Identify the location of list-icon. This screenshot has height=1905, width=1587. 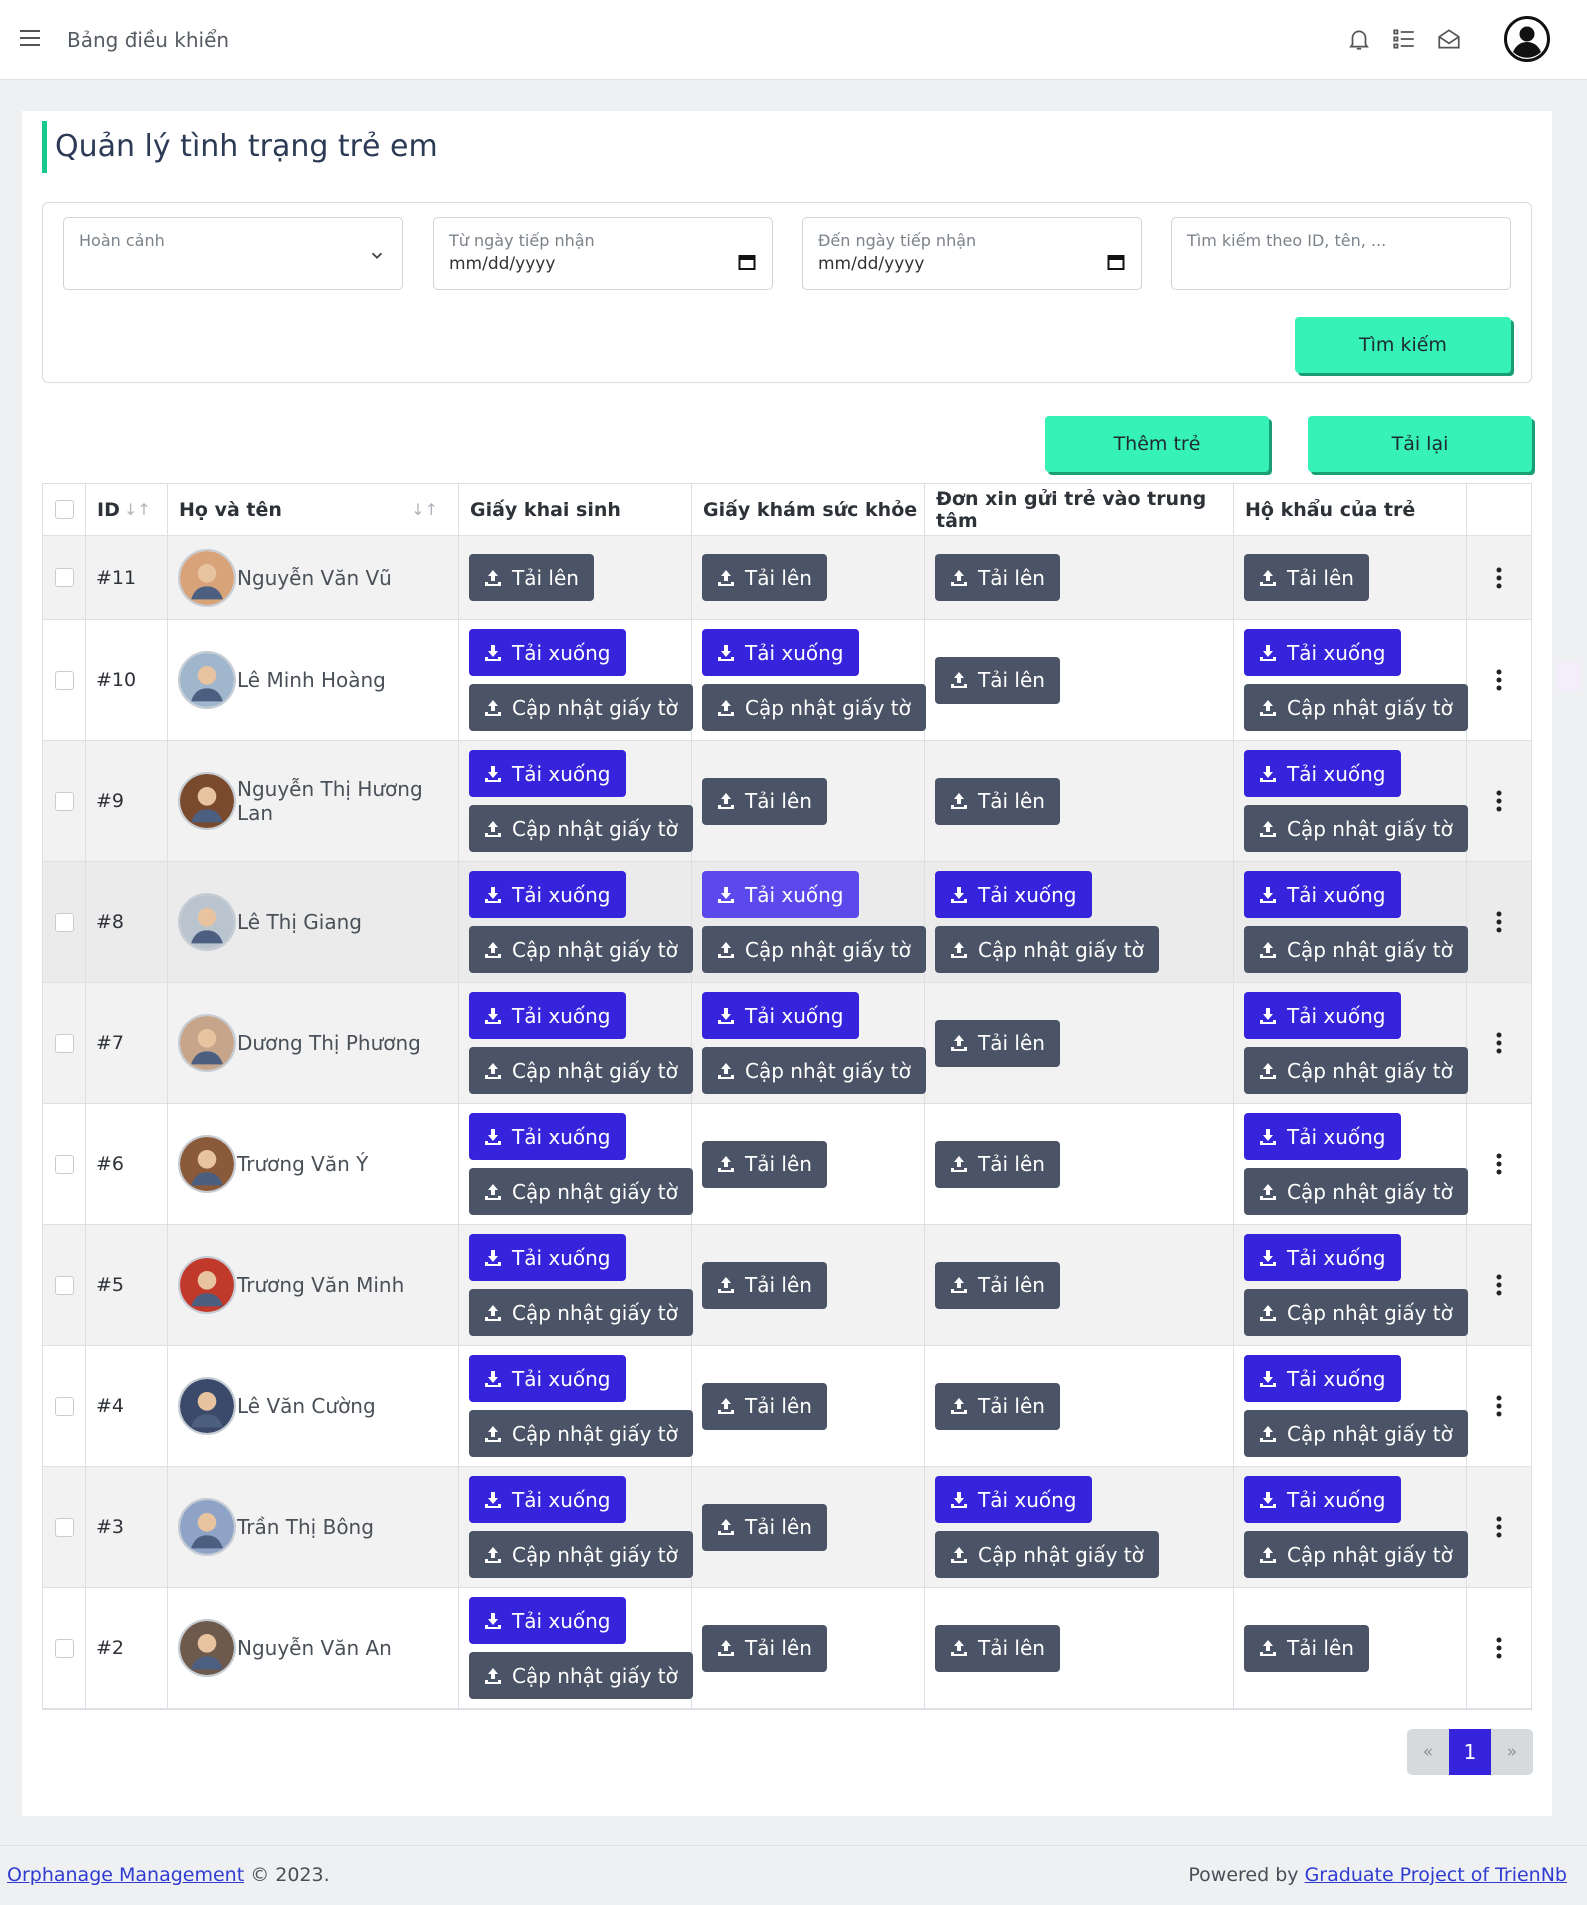
(1404, 39).